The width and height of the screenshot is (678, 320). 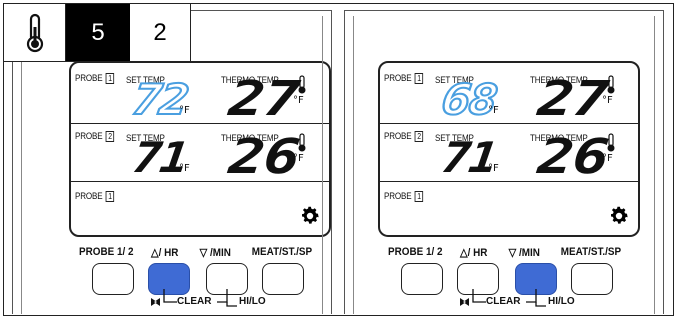 What do you see at coordinates (160, 32) in the screenshot?
I see `next-step-number: 2` at bounding box center [160, 32].